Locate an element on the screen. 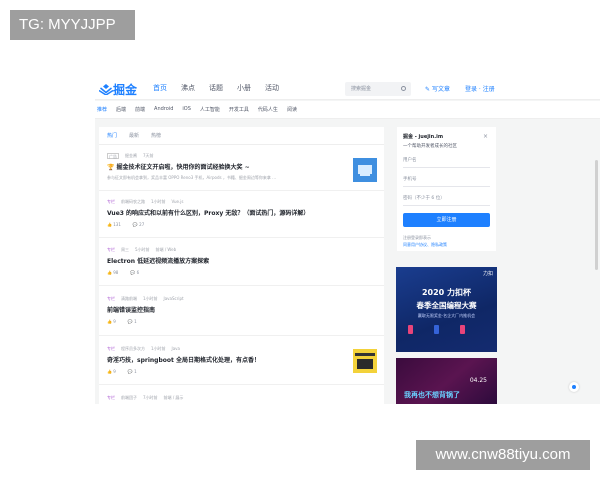  ad-banner-leetcode: 力扣 2020 力扣杯 春季全国编程大赛 赢取无限奖金·名企大厂内推机会 is located at coordinates (446, 309).